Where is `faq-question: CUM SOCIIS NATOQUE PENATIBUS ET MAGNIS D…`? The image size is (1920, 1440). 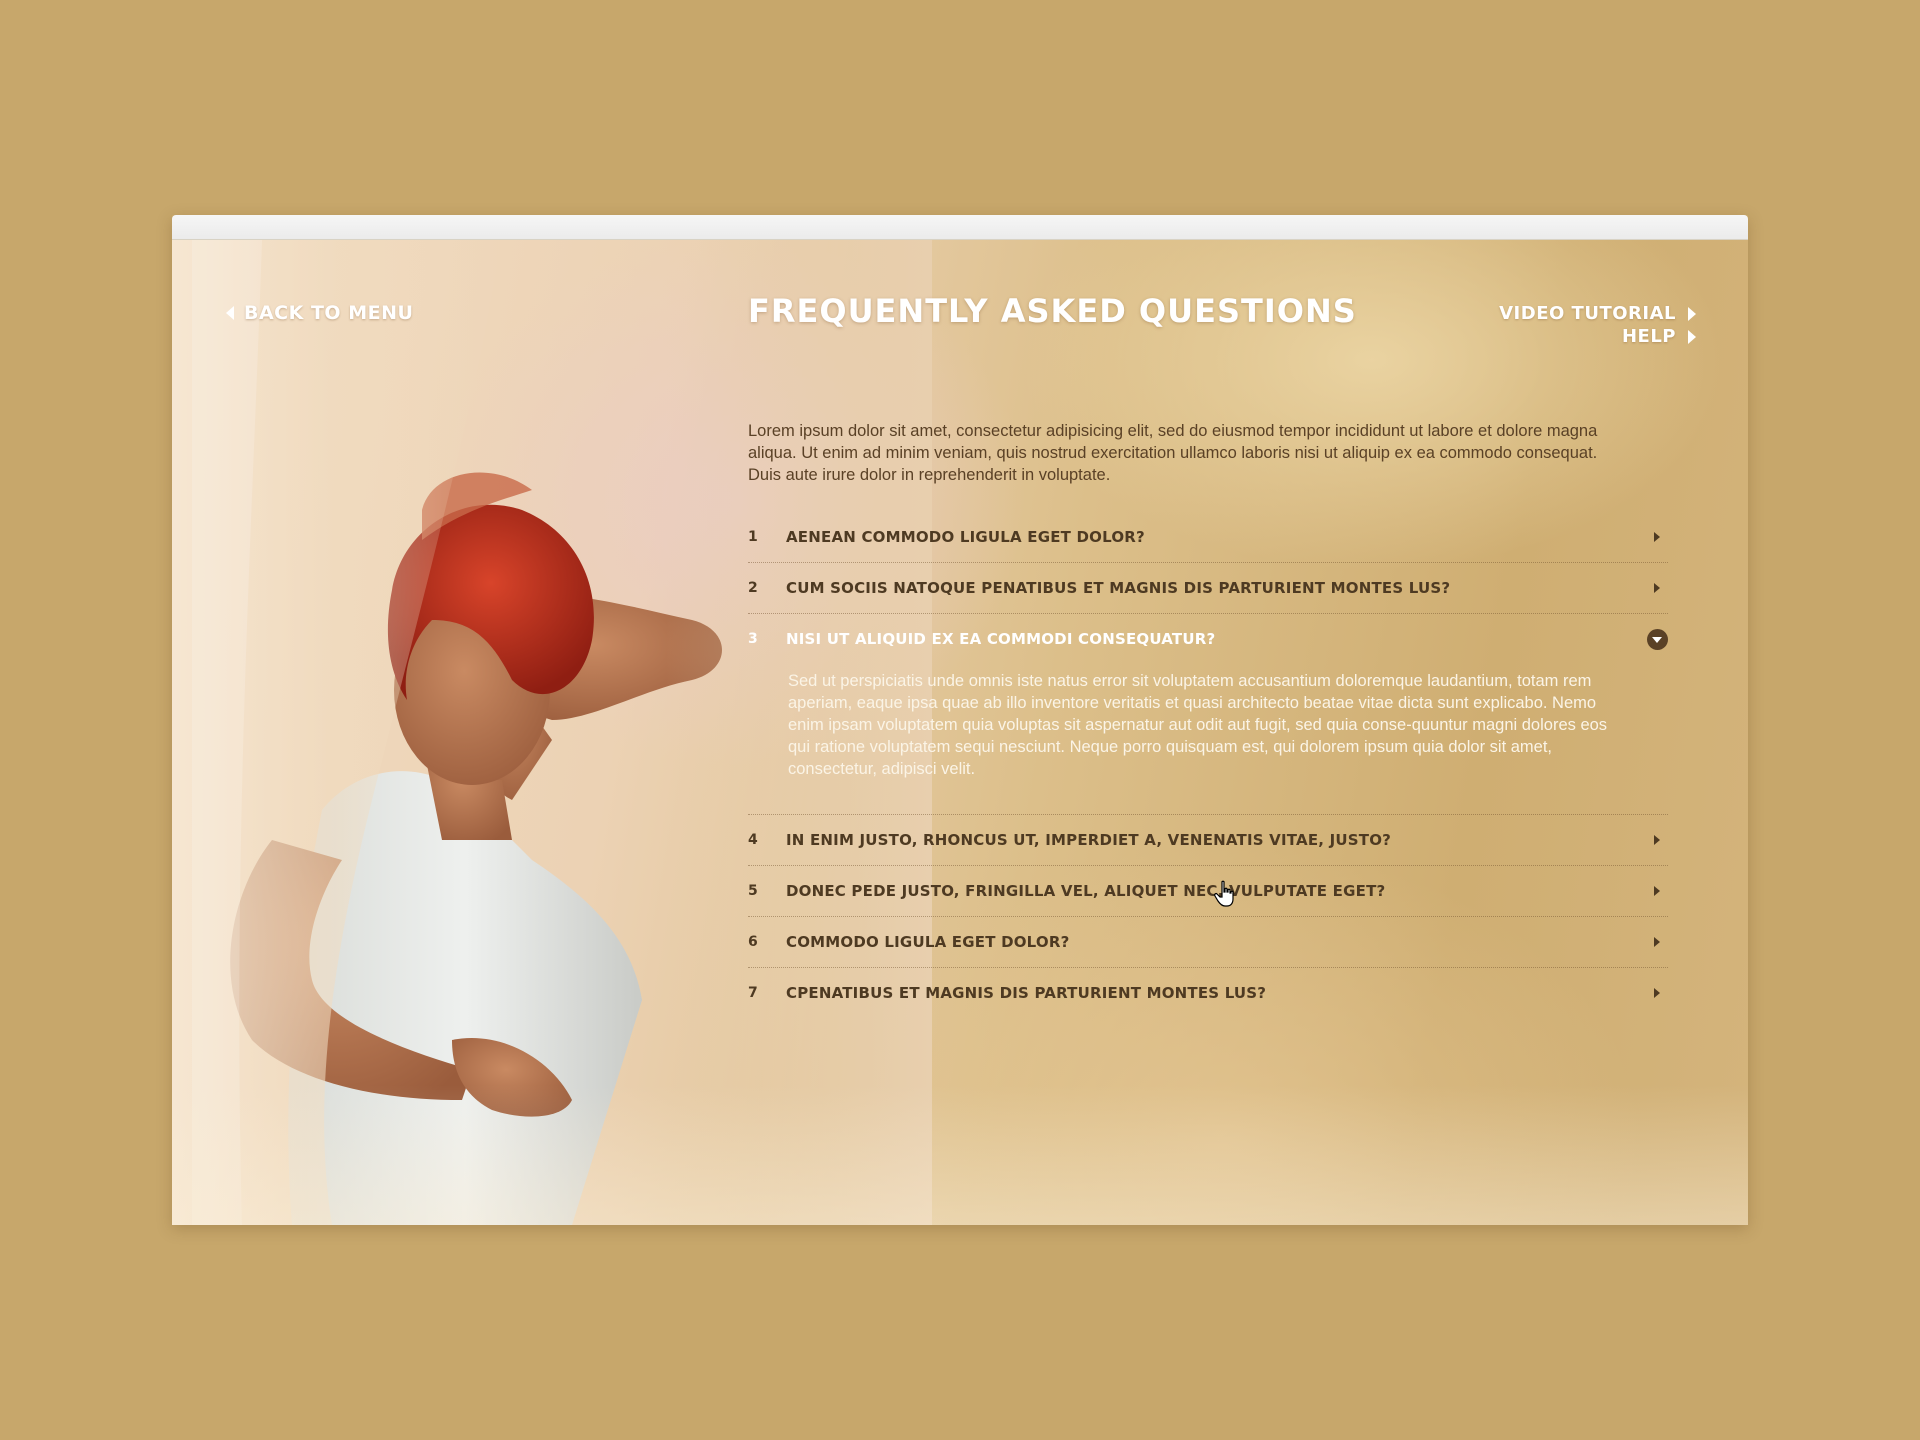
faq-question: CUM SOCIIS NATOQUE PENATIBUS ET MAGNIS D… is located at coordinates (1118, 588).